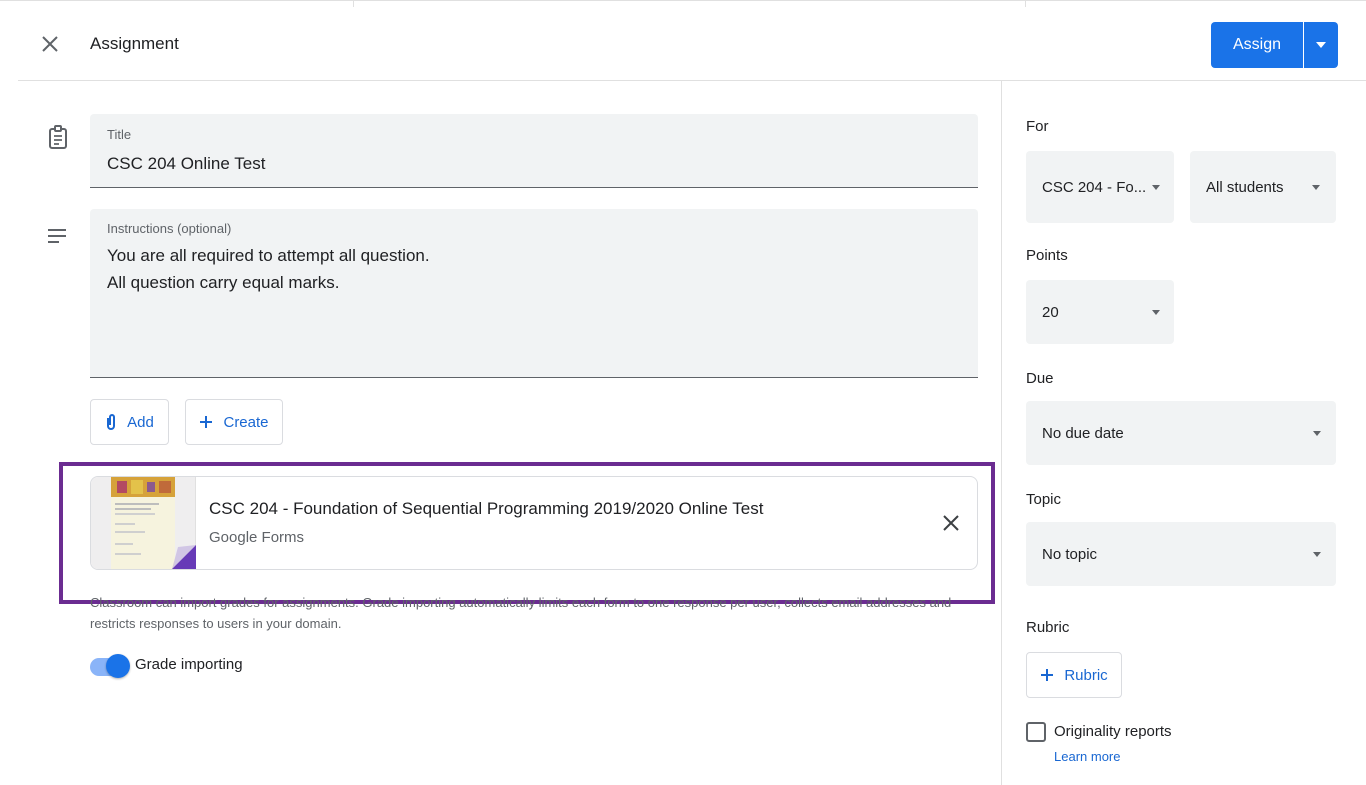 The width and height of the screenshot is (1366, 785). I want to click on caret-down-icon, so click(1321, 45).